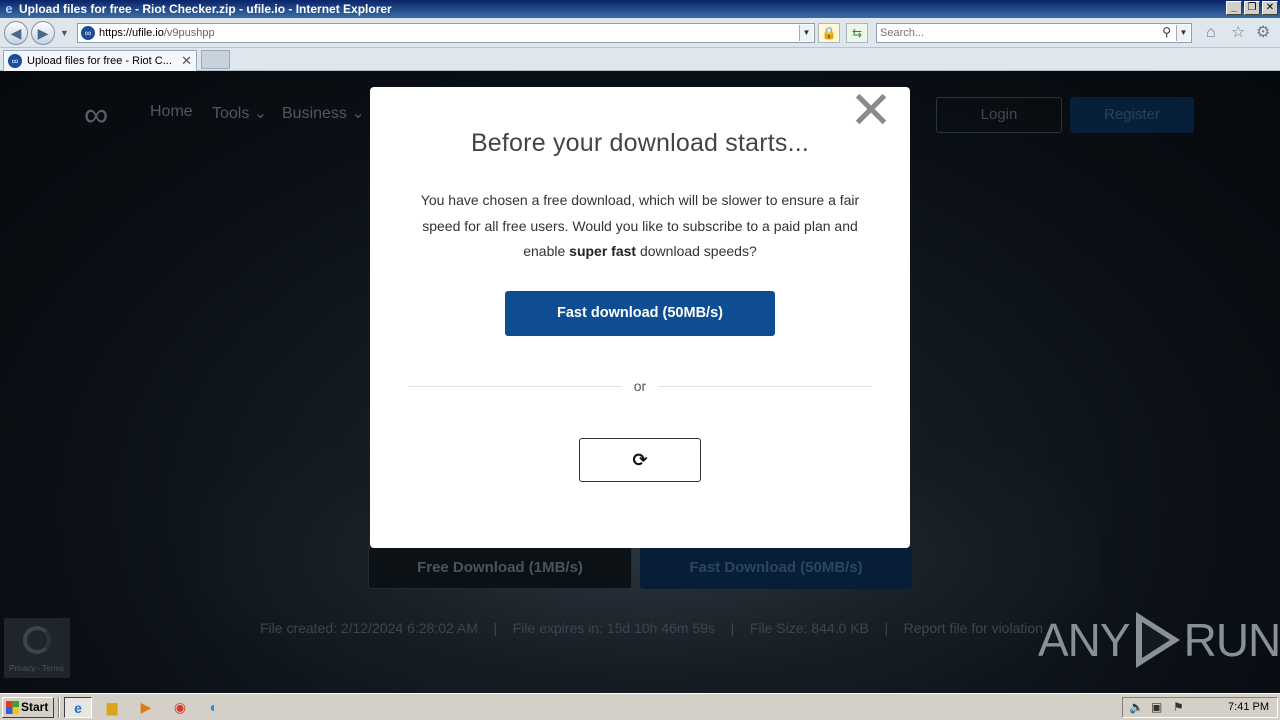 The image size is (1280, 720). What do you see at coordinates (1270, 8) in the screenshot?
I see `close-window-button: ✕` at bounding box center [1270, 8].